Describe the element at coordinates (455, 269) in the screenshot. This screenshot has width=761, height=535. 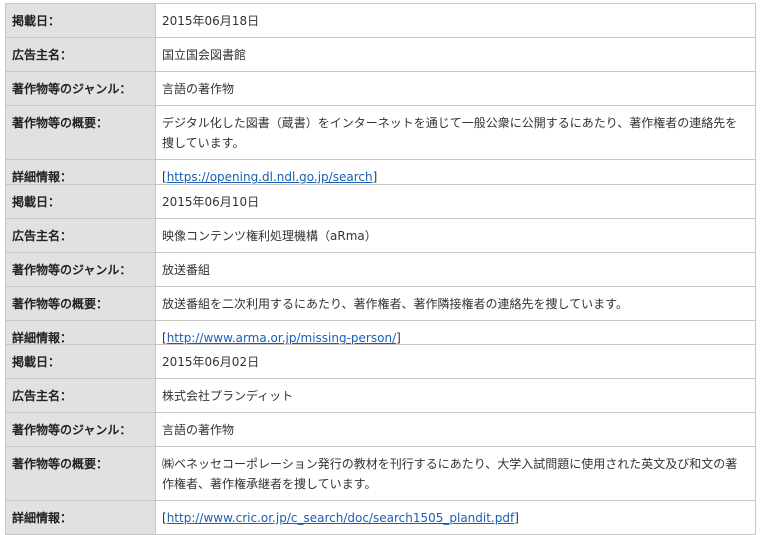
I see `genre-value: 放送番組` at that location.